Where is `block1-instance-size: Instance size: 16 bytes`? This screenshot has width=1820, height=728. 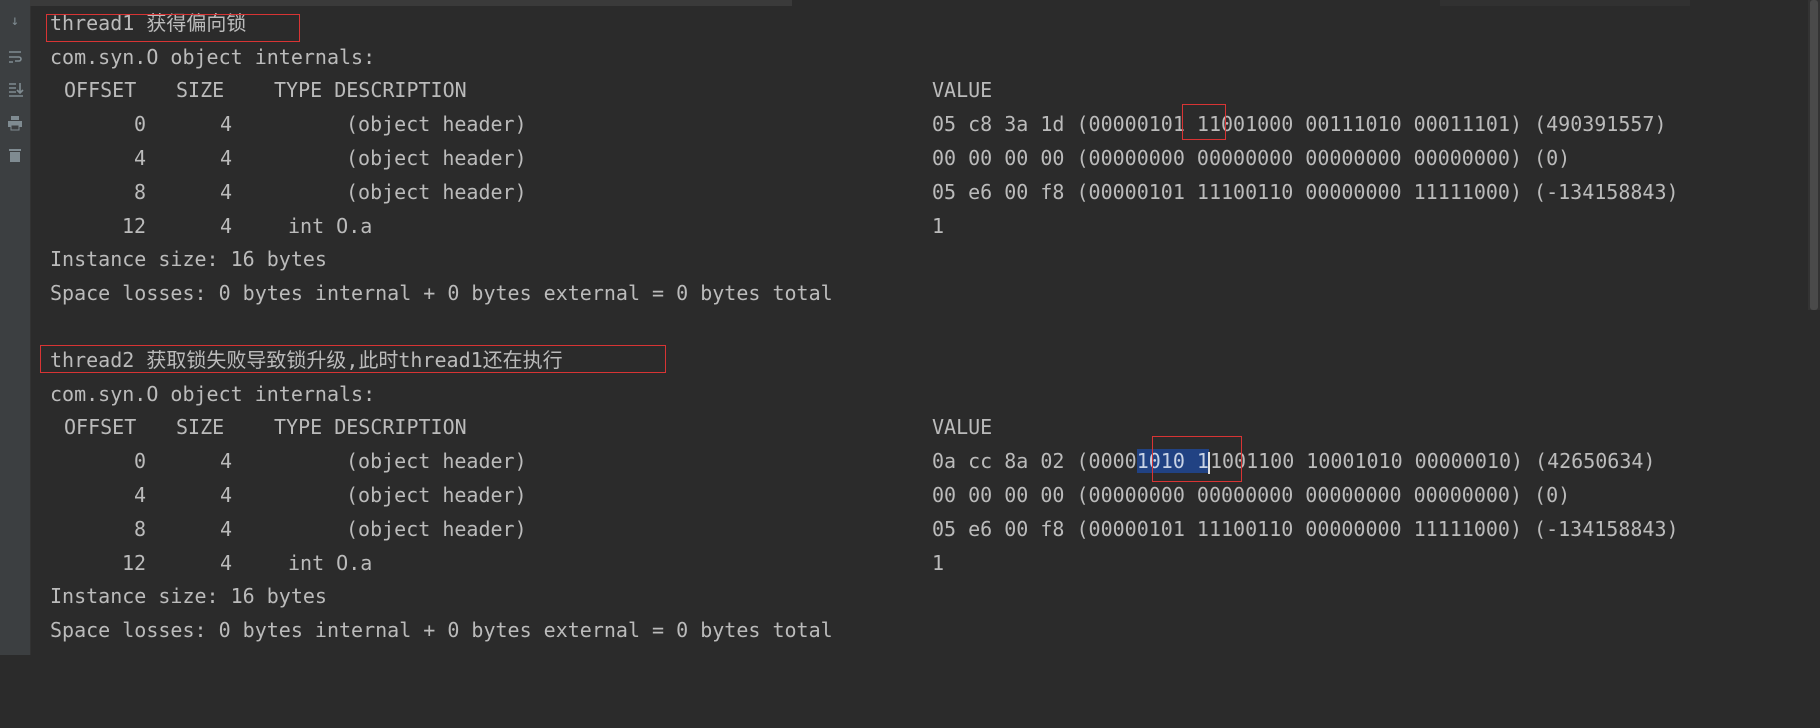
block1-instance-size: Instance size: 16 bytes is located at coordinates (188, 259).